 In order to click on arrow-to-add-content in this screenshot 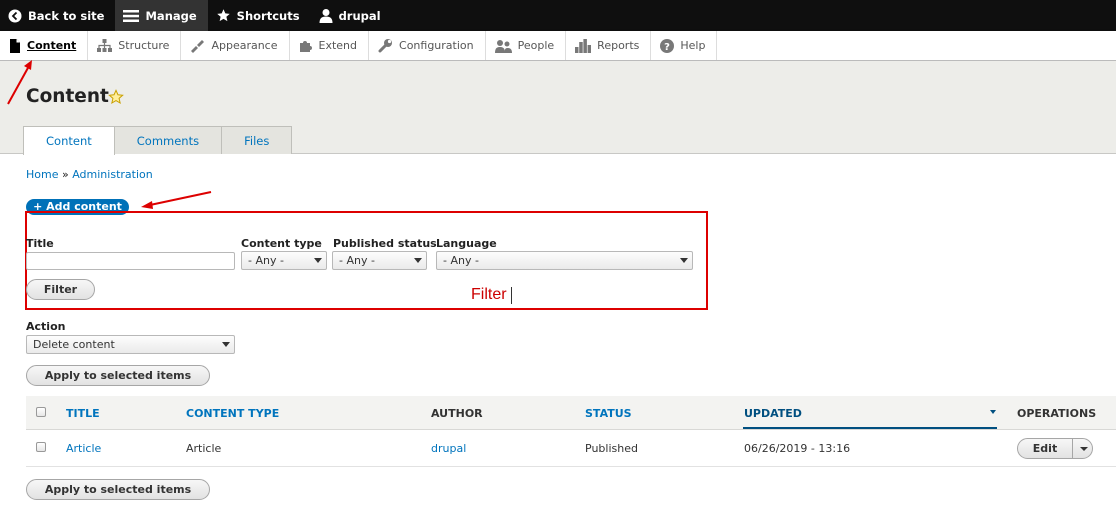, I will do `click(176, 200)`.